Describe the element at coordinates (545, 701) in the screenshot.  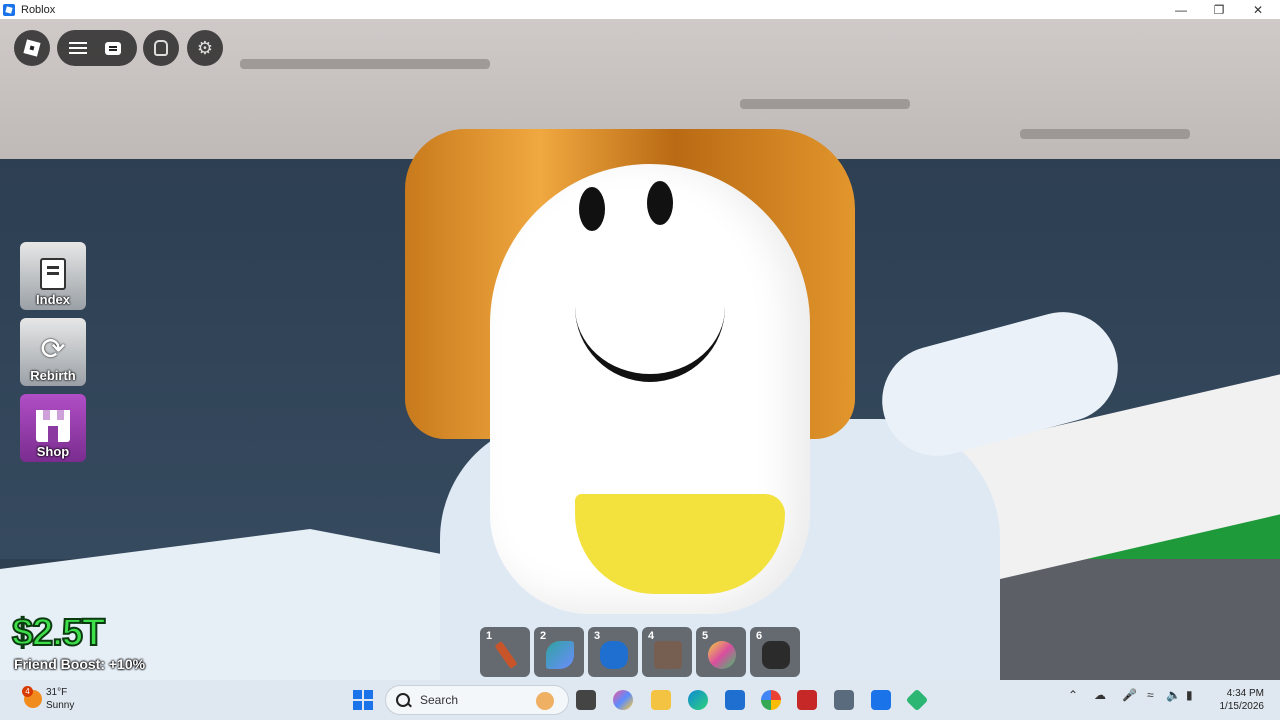
I see `search-highlight-icon` at that location.